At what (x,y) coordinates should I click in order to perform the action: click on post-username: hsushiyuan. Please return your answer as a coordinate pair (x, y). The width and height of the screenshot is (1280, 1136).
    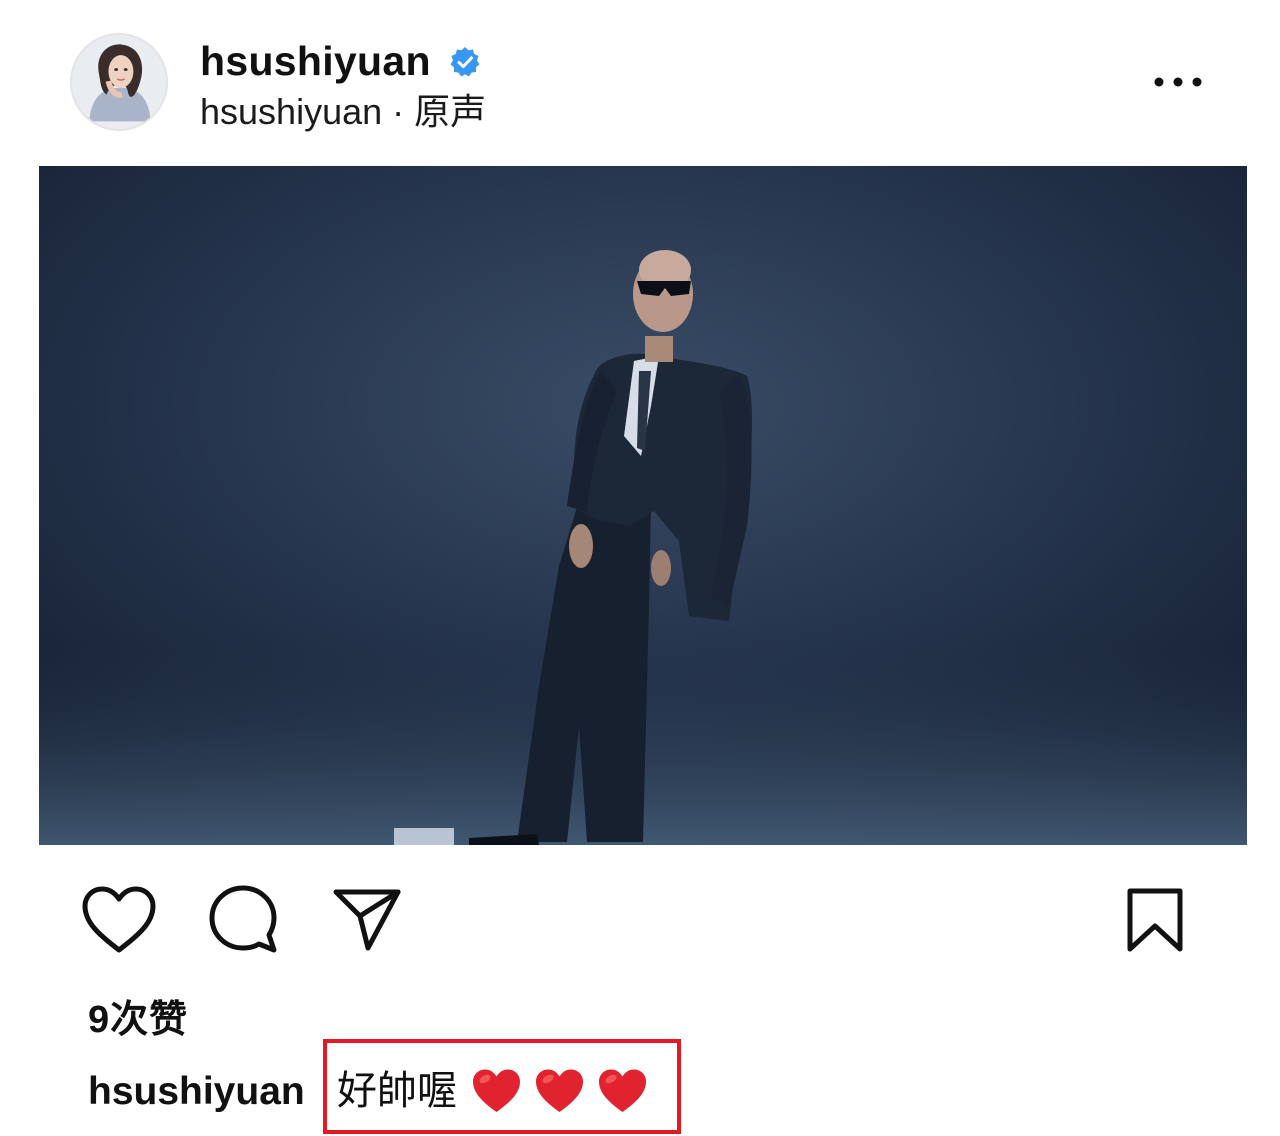
    Looking at the image, I should click on (315, 61).